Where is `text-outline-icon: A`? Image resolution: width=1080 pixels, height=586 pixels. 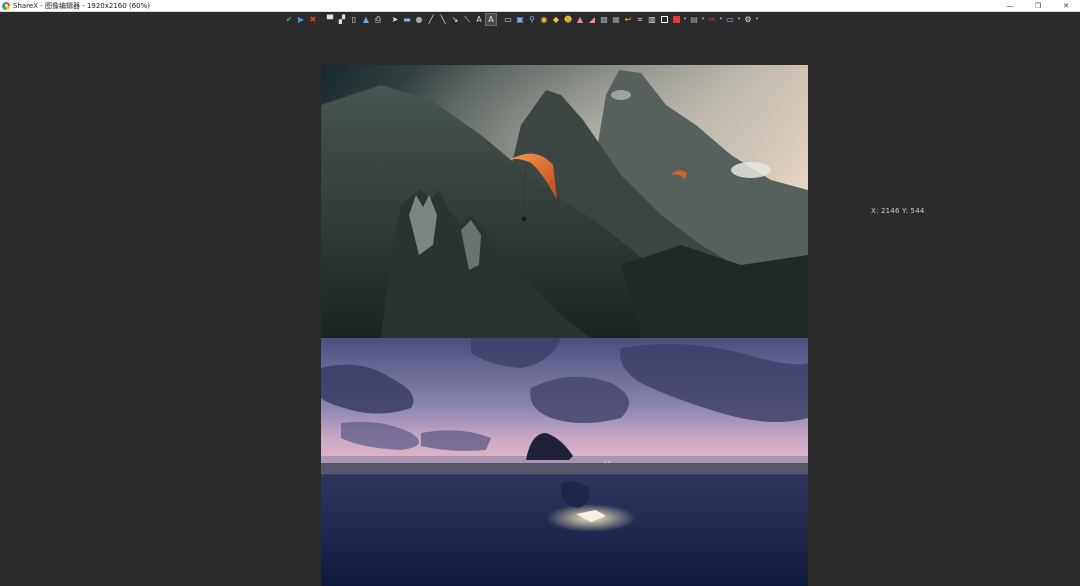
text-outline-icon: A is located at coordinates (479, 19).